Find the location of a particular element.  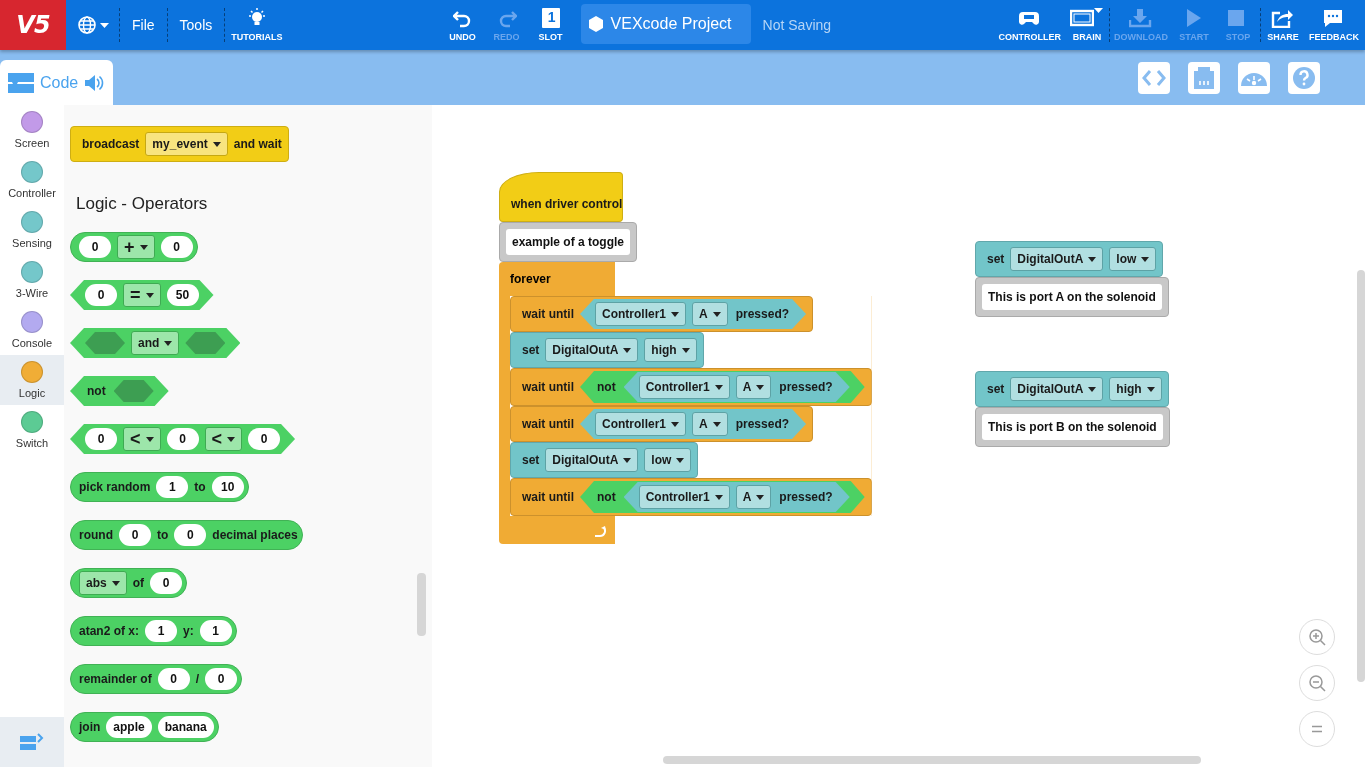

comment-block: This is port A on the solenoid is located at coordinates (1072, 297).